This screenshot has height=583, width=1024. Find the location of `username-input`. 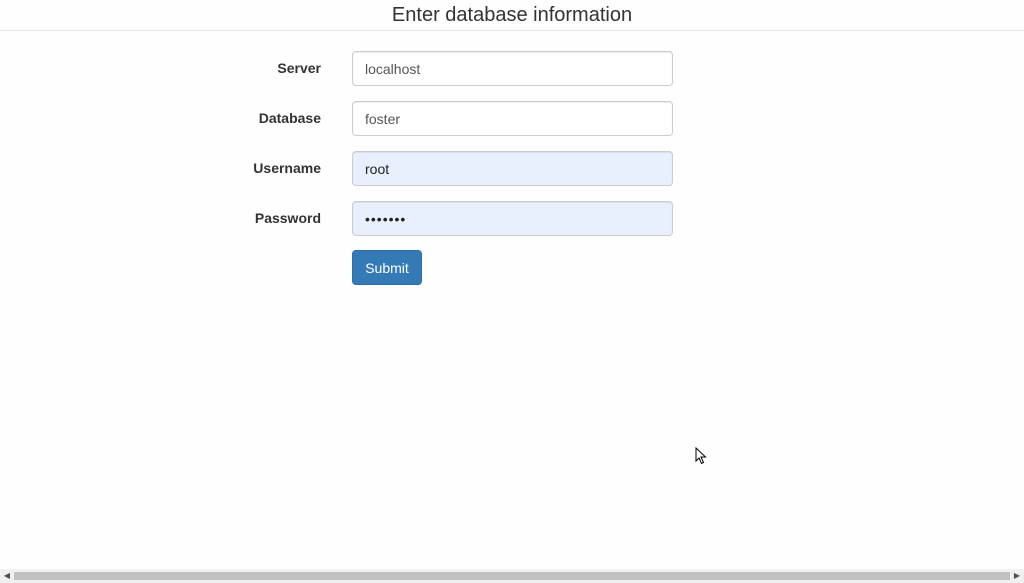

username-input is located at coordinates (512, 168).